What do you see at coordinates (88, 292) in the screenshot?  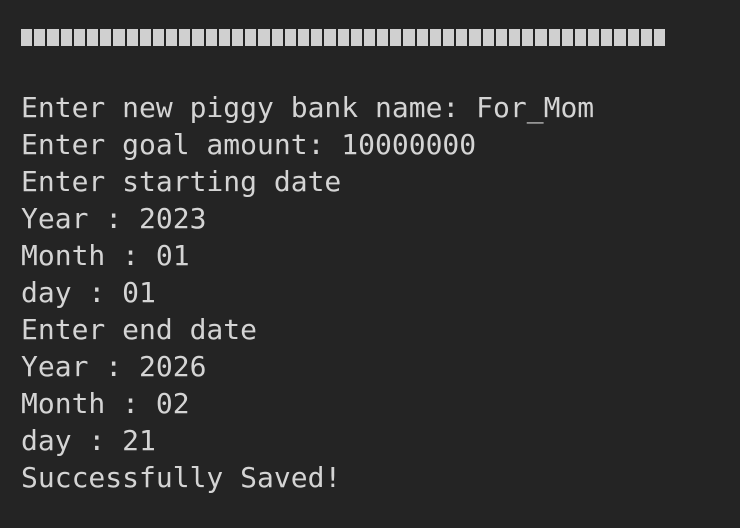 I see `terminal-line-start-day: day : 01` at bounding box center [88, 292].